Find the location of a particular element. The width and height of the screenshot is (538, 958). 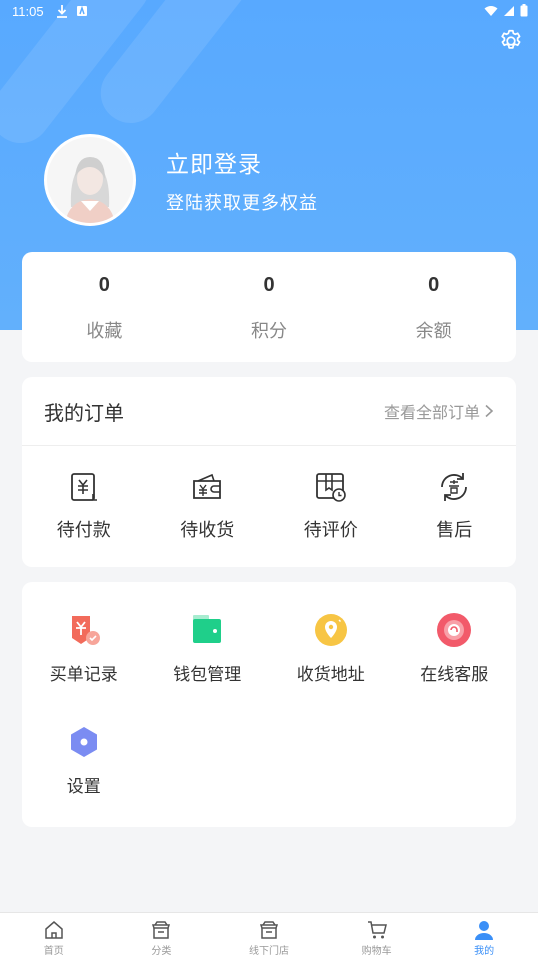

wifi-icon is located at coordinates (491, 10).